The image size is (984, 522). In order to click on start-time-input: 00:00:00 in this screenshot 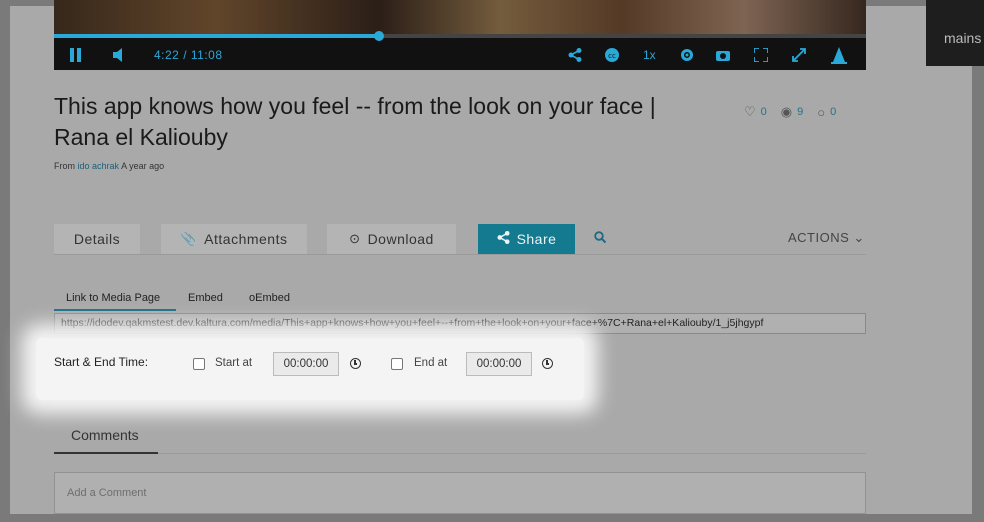, I will do `click(306, 364)`.